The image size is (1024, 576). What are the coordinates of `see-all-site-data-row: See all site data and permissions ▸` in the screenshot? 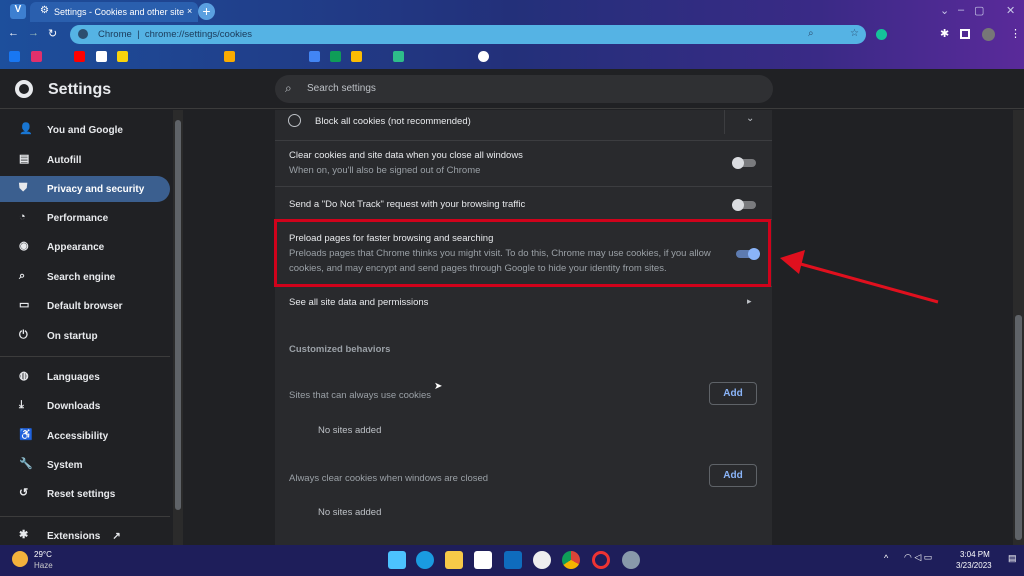 It's located at (523, 301).